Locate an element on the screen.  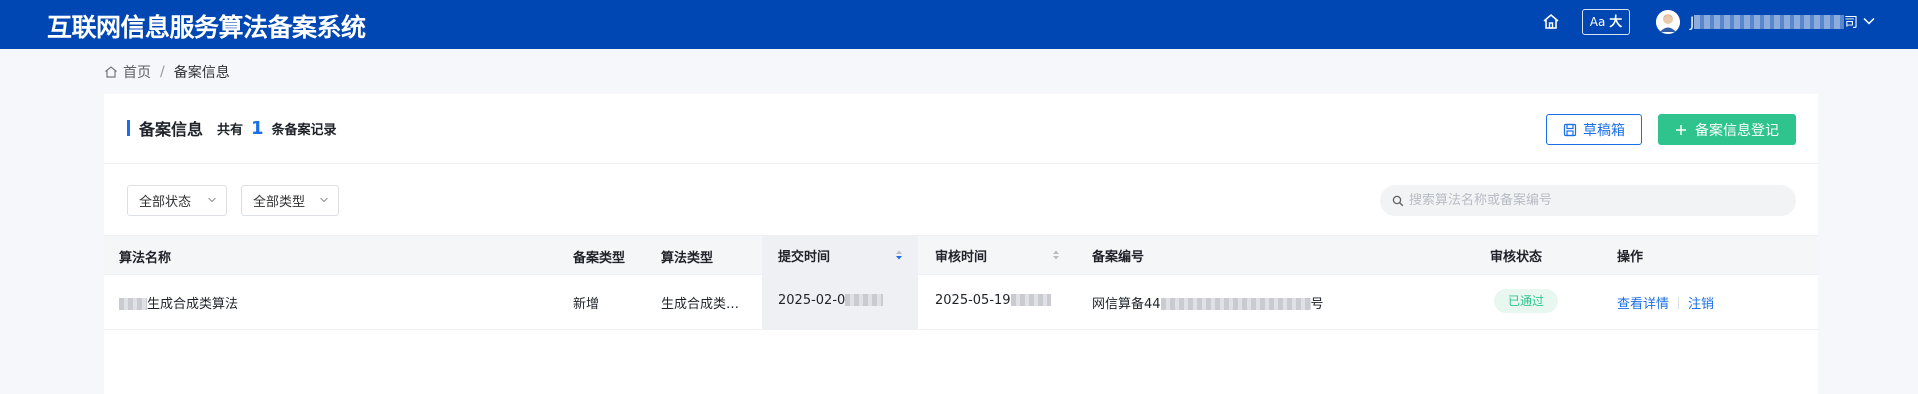
algorithm-name-text: 生成合成类算法 is located at coordinates (193, 304).